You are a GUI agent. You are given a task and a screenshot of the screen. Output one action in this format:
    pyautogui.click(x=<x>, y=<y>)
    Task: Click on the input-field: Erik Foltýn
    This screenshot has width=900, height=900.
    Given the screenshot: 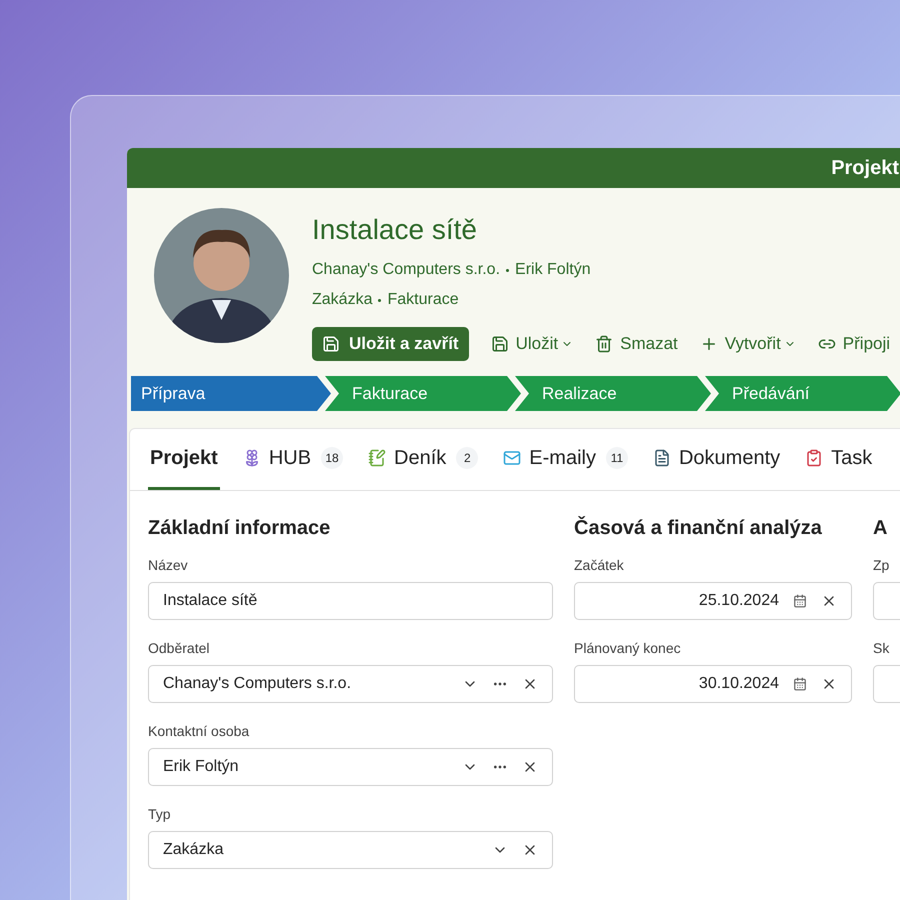 What is the action you would take?
    pyautogui.click(x=350, y=767)
    